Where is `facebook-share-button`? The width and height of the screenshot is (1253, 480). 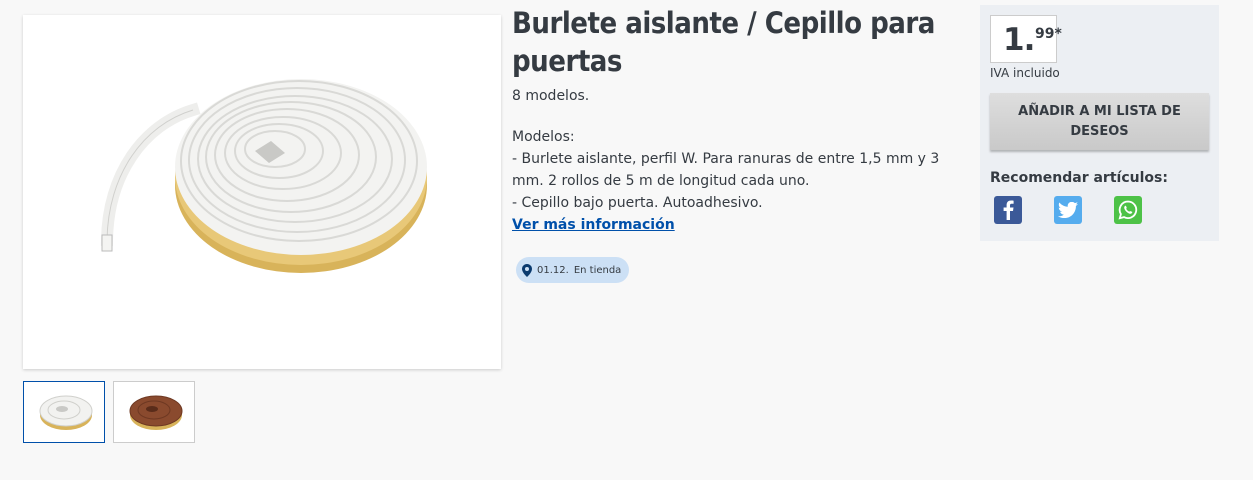
facebook-share-button is located at coordinates (1008, 210).